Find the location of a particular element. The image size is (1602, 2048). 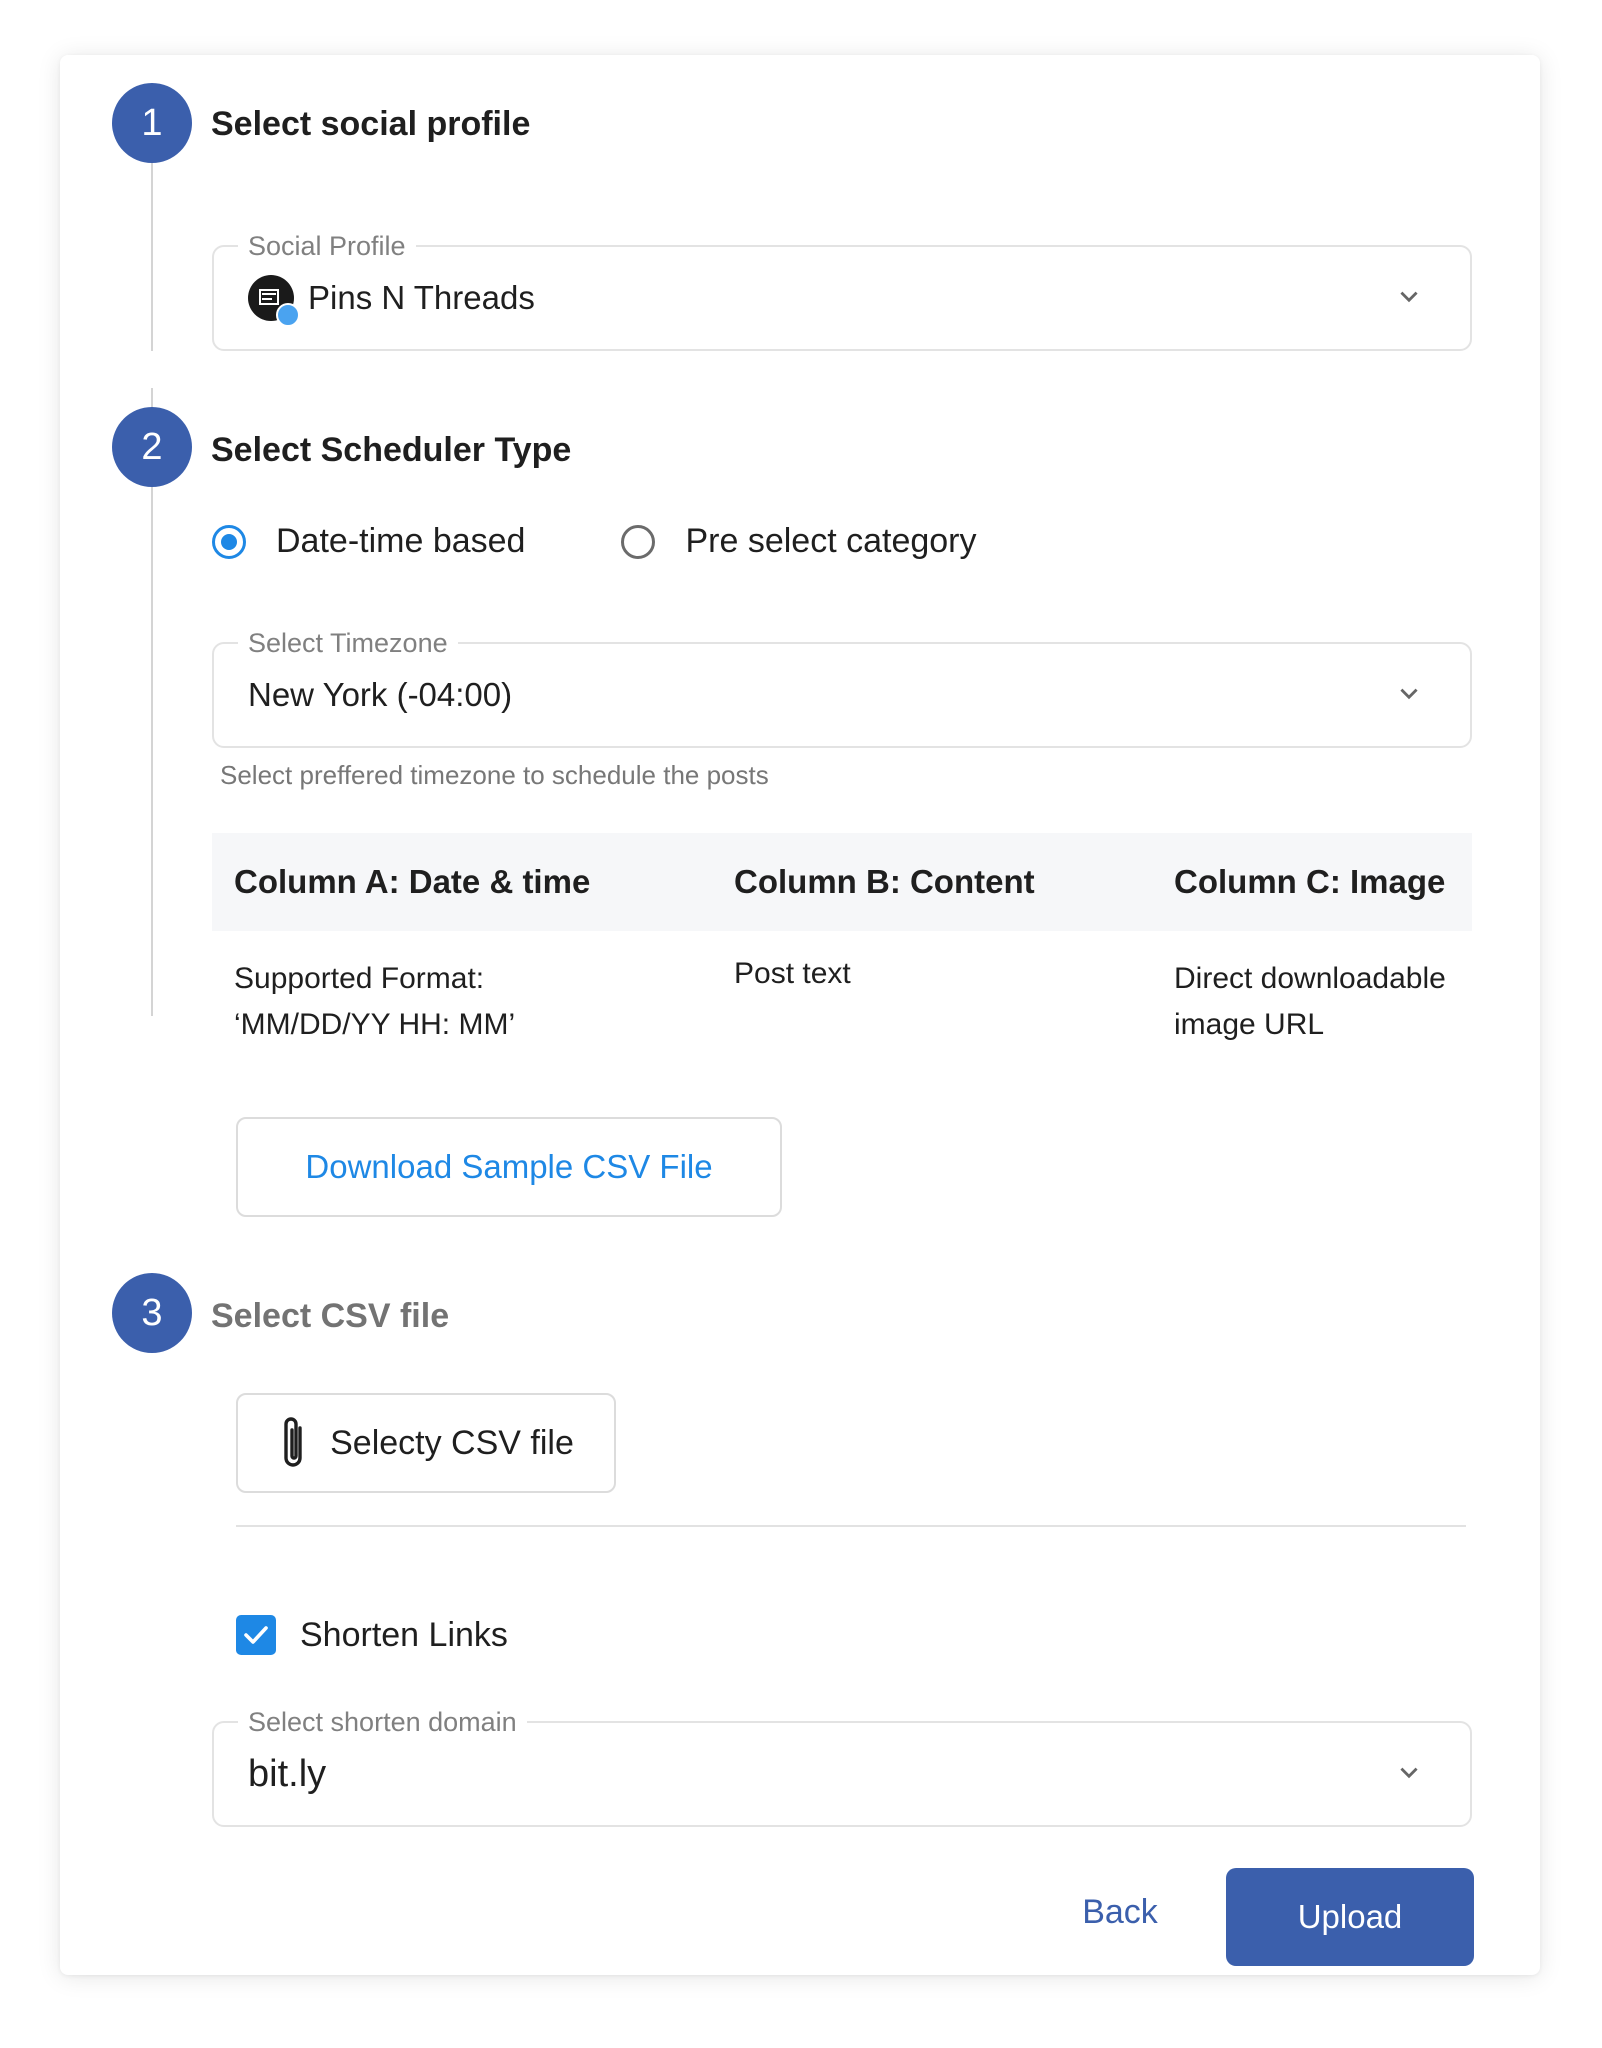

timezone-value: New York (-04:00) is located at coordinates (380, 694).